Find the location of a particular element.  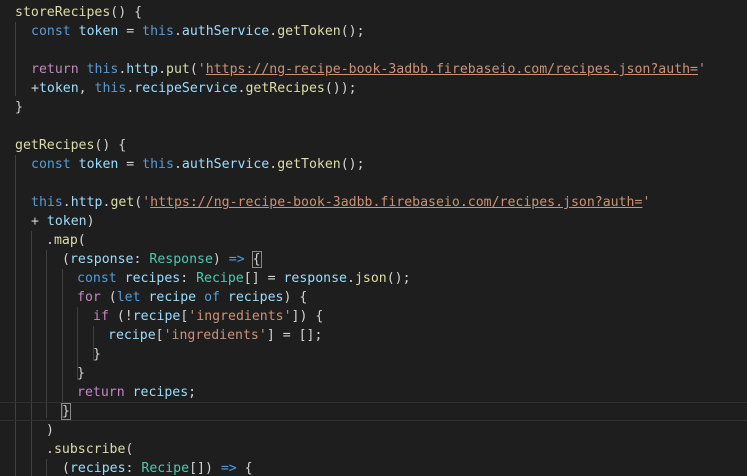

code-line: recipe['ingredients'] = []; is located at coordinates (373, 335).